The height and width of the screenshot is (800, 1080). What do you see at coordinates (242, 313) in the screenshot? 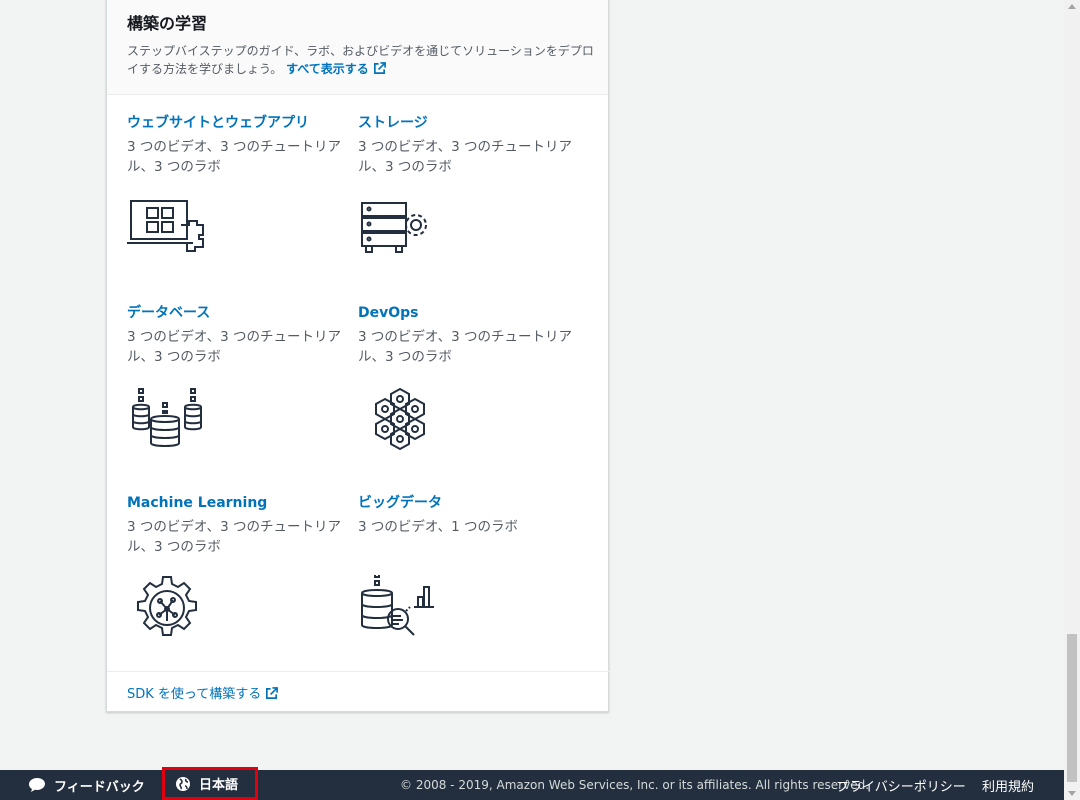
I see `tile-title: データベース` at bounding box center [242, 313].